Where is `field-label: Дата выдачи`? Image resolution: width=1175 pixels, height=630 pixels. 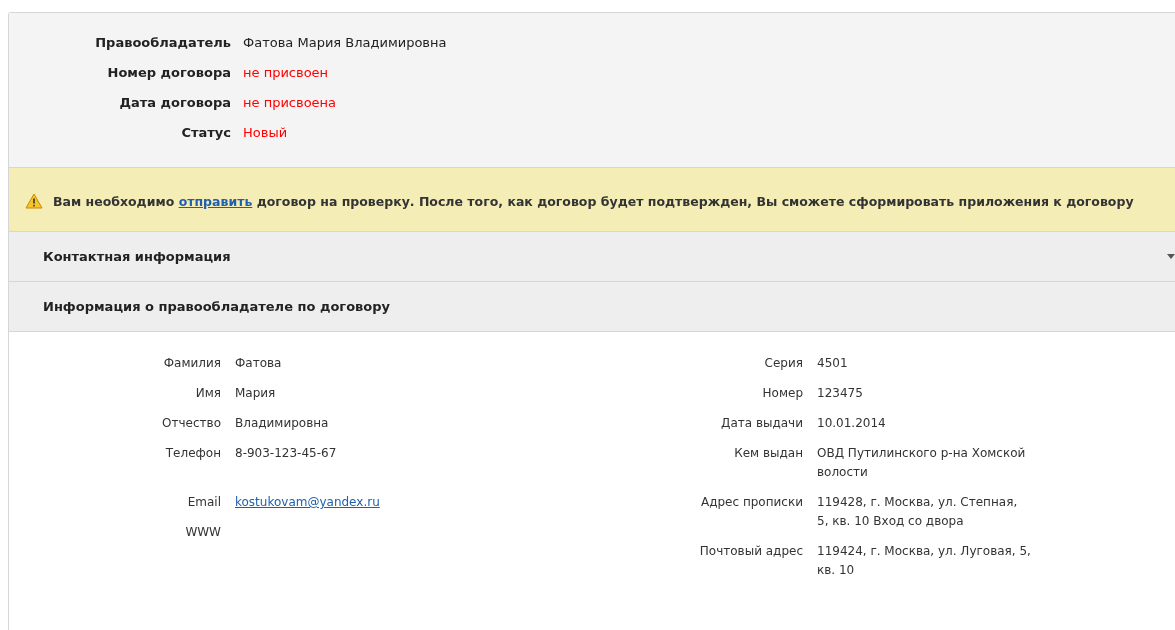
field-label: Дата выдачи is located at coordinates (761, 423).